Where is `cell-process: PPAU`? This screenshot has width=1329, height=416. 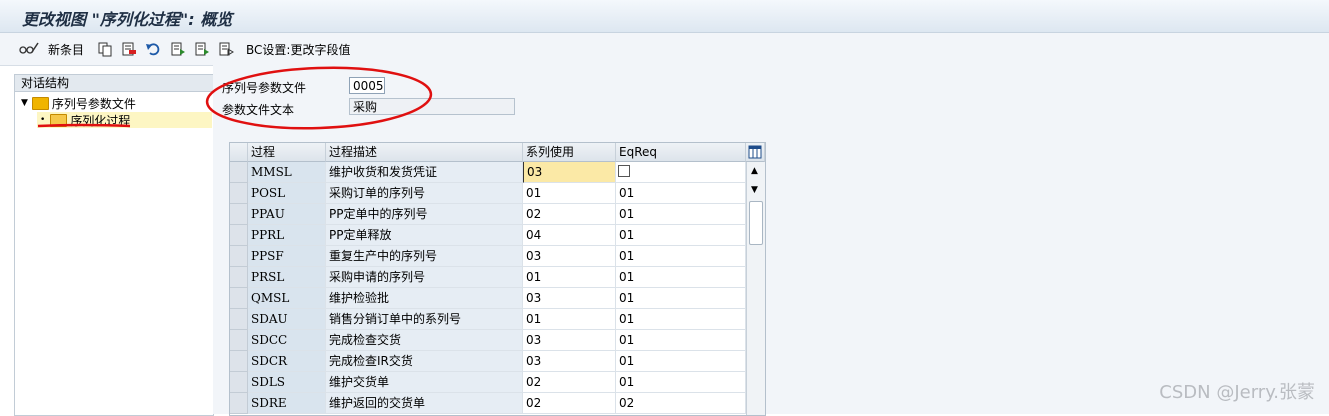 cell-process: PPAU is located at coordinates (287, 214).